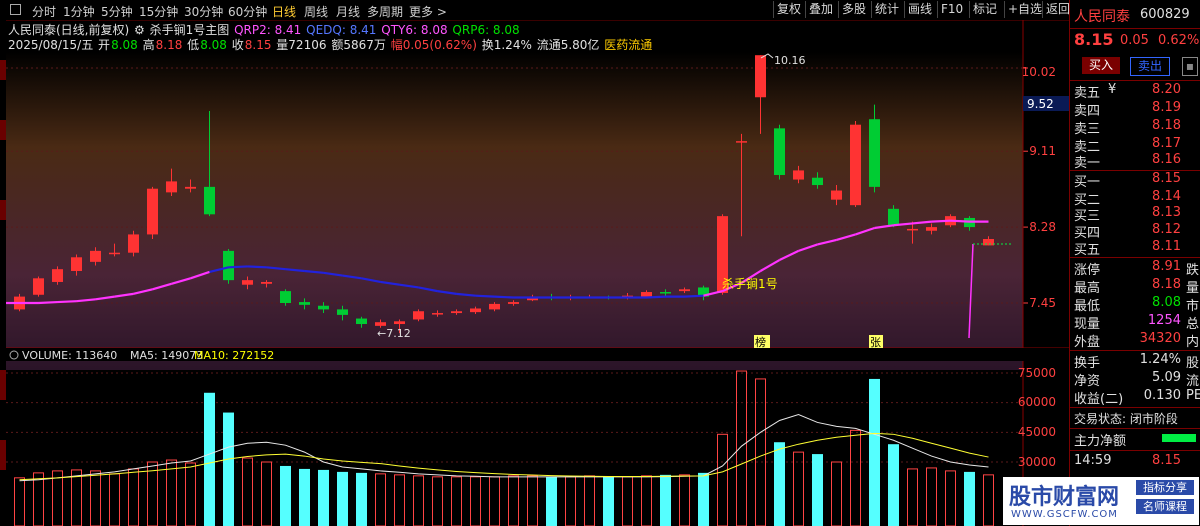  Describe the element at coordinates (385, 11) in the screenshot. I see `period-tab-multi: 多周期` at that location.